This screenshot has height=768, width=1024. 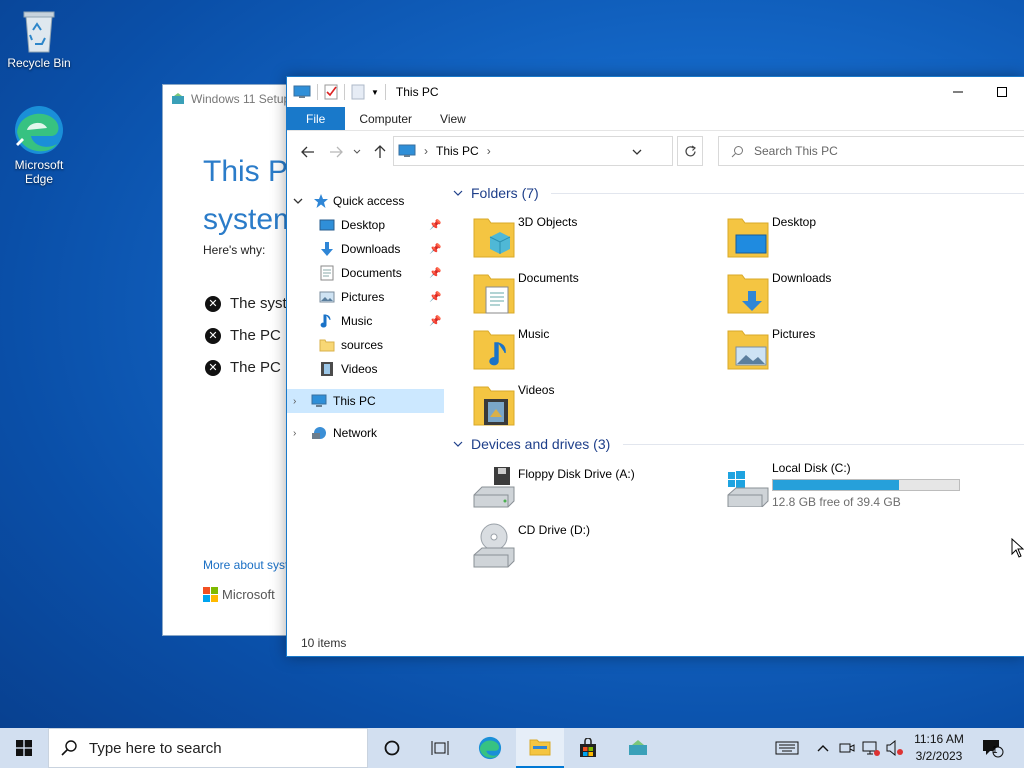 I want to click on network-status-button, so click(x=871, y=748).